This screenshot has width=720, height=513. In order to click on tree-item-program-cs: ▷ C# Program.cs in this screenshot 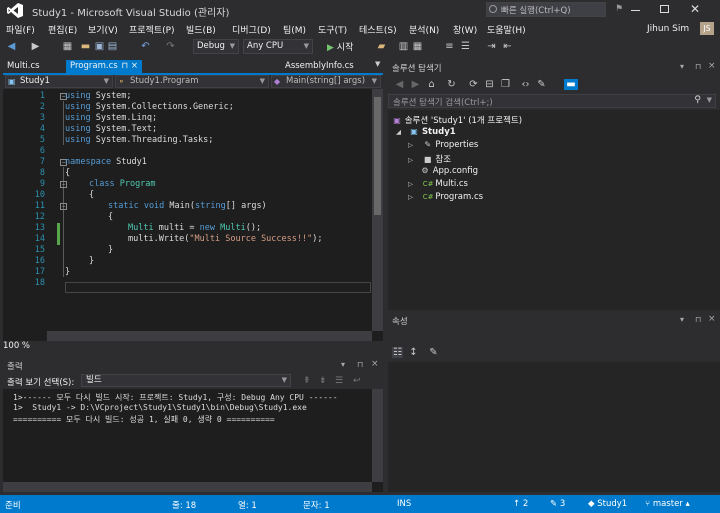, I will do `click(445, 197)`.